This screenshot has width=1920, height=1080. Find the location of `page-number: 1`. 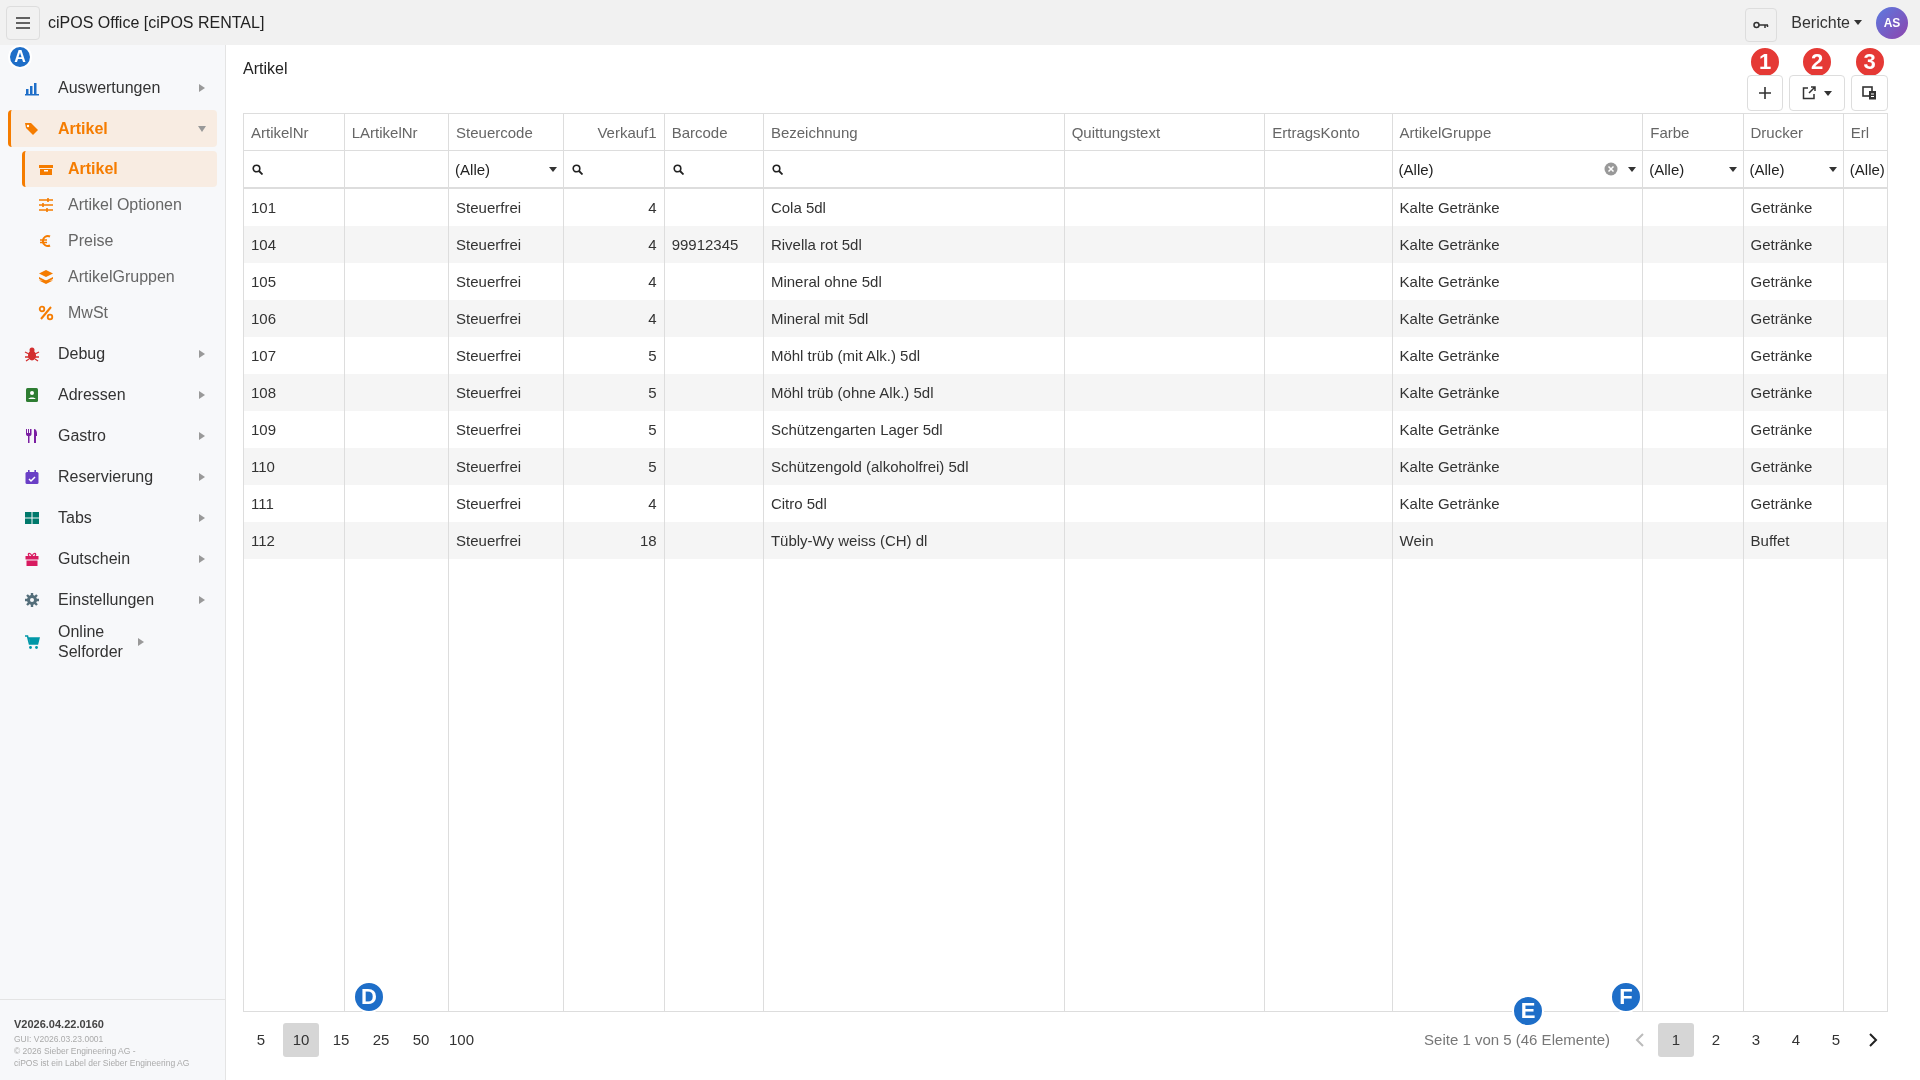

page-number: 1 is located at coordinates (1676, 1039).